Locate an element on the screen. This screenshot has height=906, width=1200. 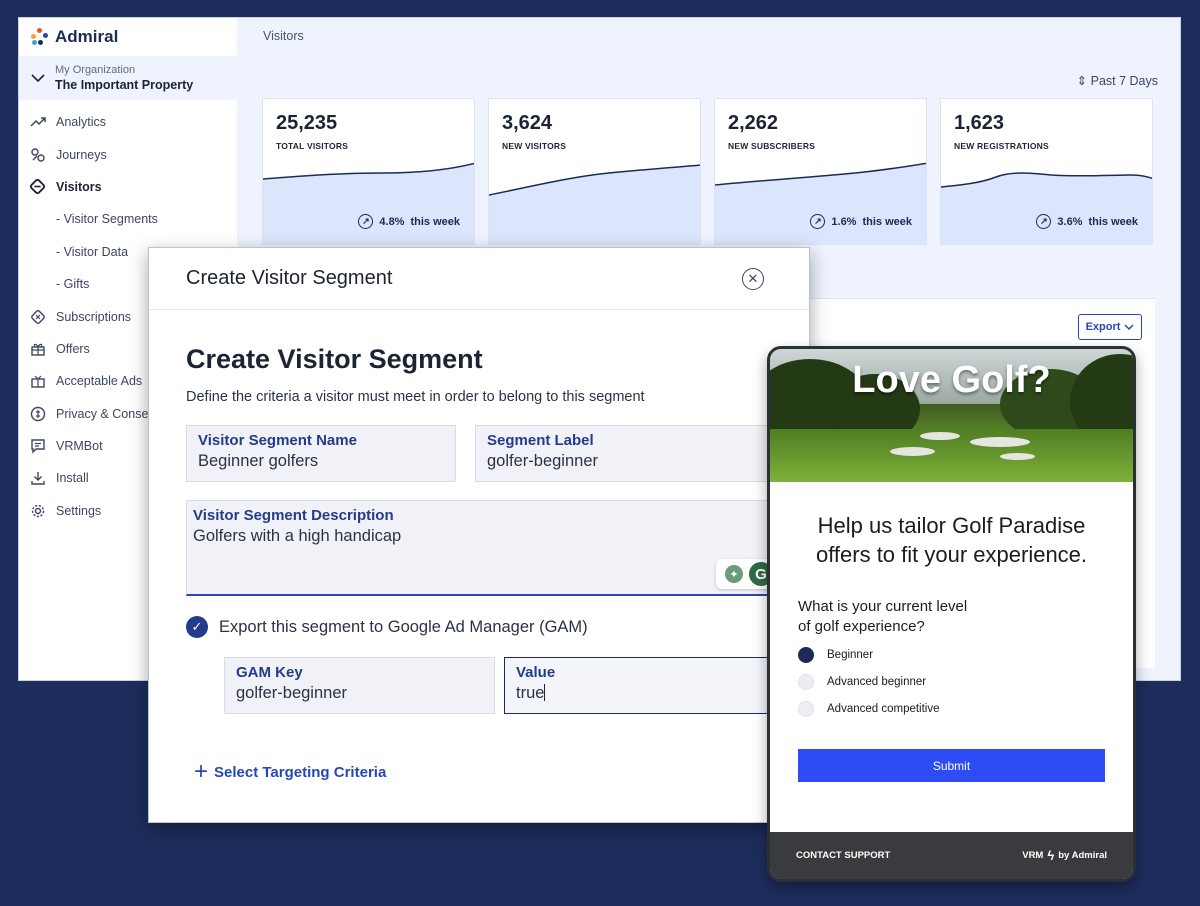
sidebar-item-label: Install is located at coordinates (72, 478).